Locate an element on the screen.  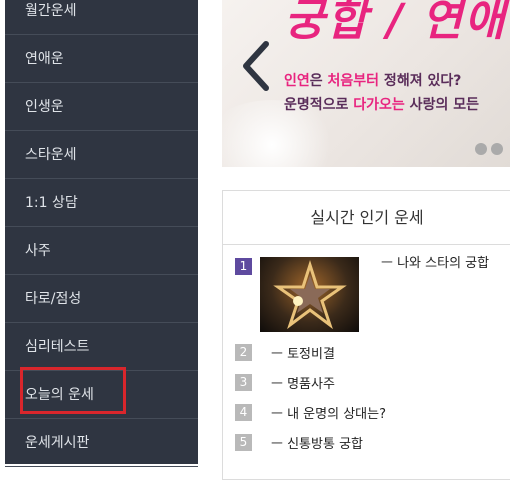
sidebar-item-psychtest: 심리테스트 is located at coordinates (101, 347).